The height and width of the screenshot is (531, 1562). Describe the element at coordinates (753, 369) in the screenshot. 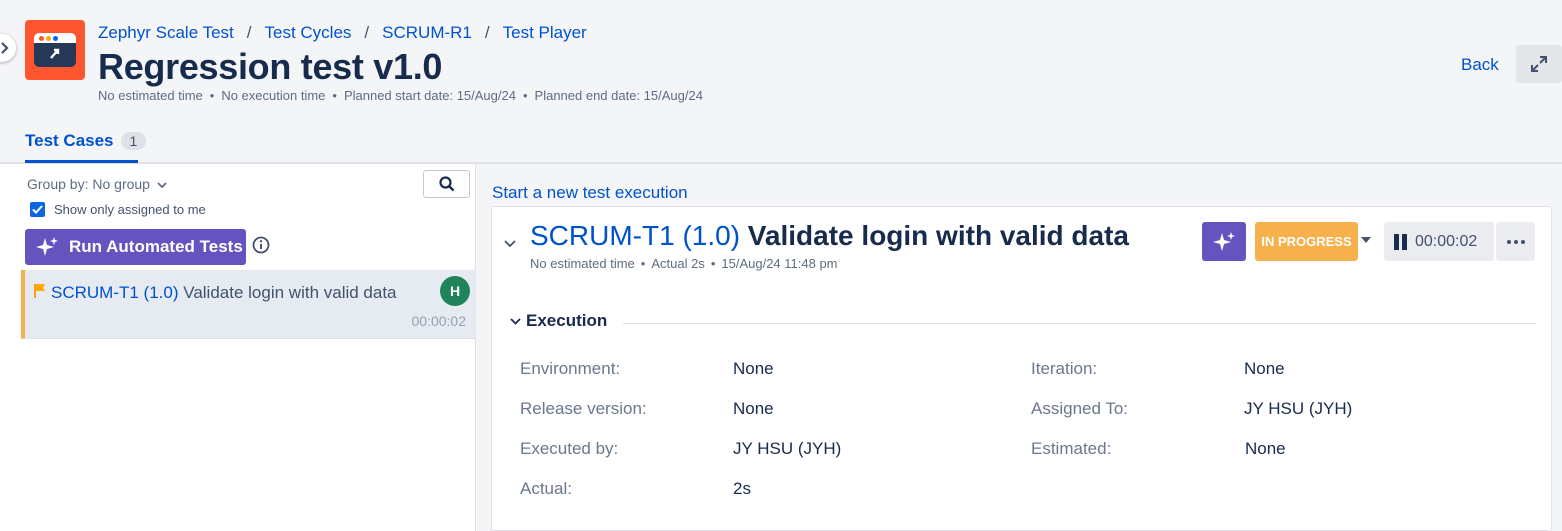

I see `field-environment-value: None` at that location.